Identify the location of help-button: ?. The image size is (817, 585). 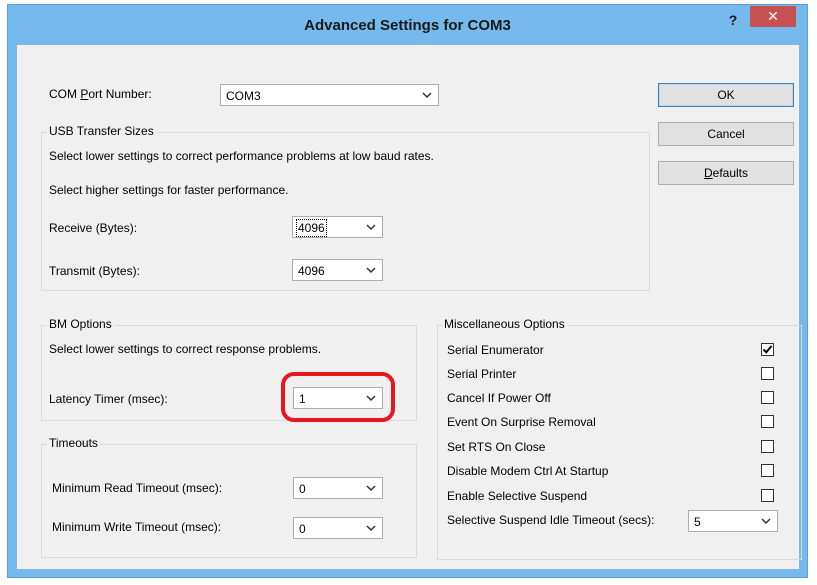
(733, 20).